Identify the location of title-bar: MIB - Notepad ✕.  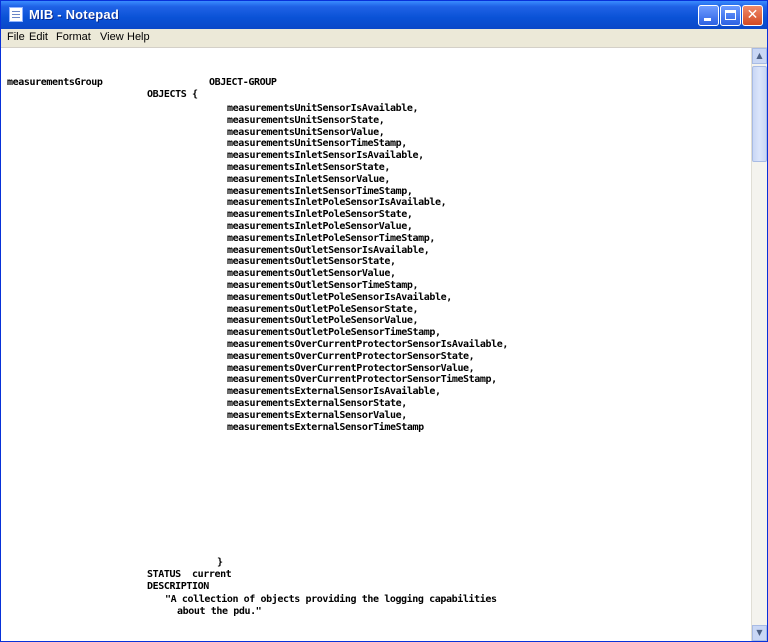
(384, 15).